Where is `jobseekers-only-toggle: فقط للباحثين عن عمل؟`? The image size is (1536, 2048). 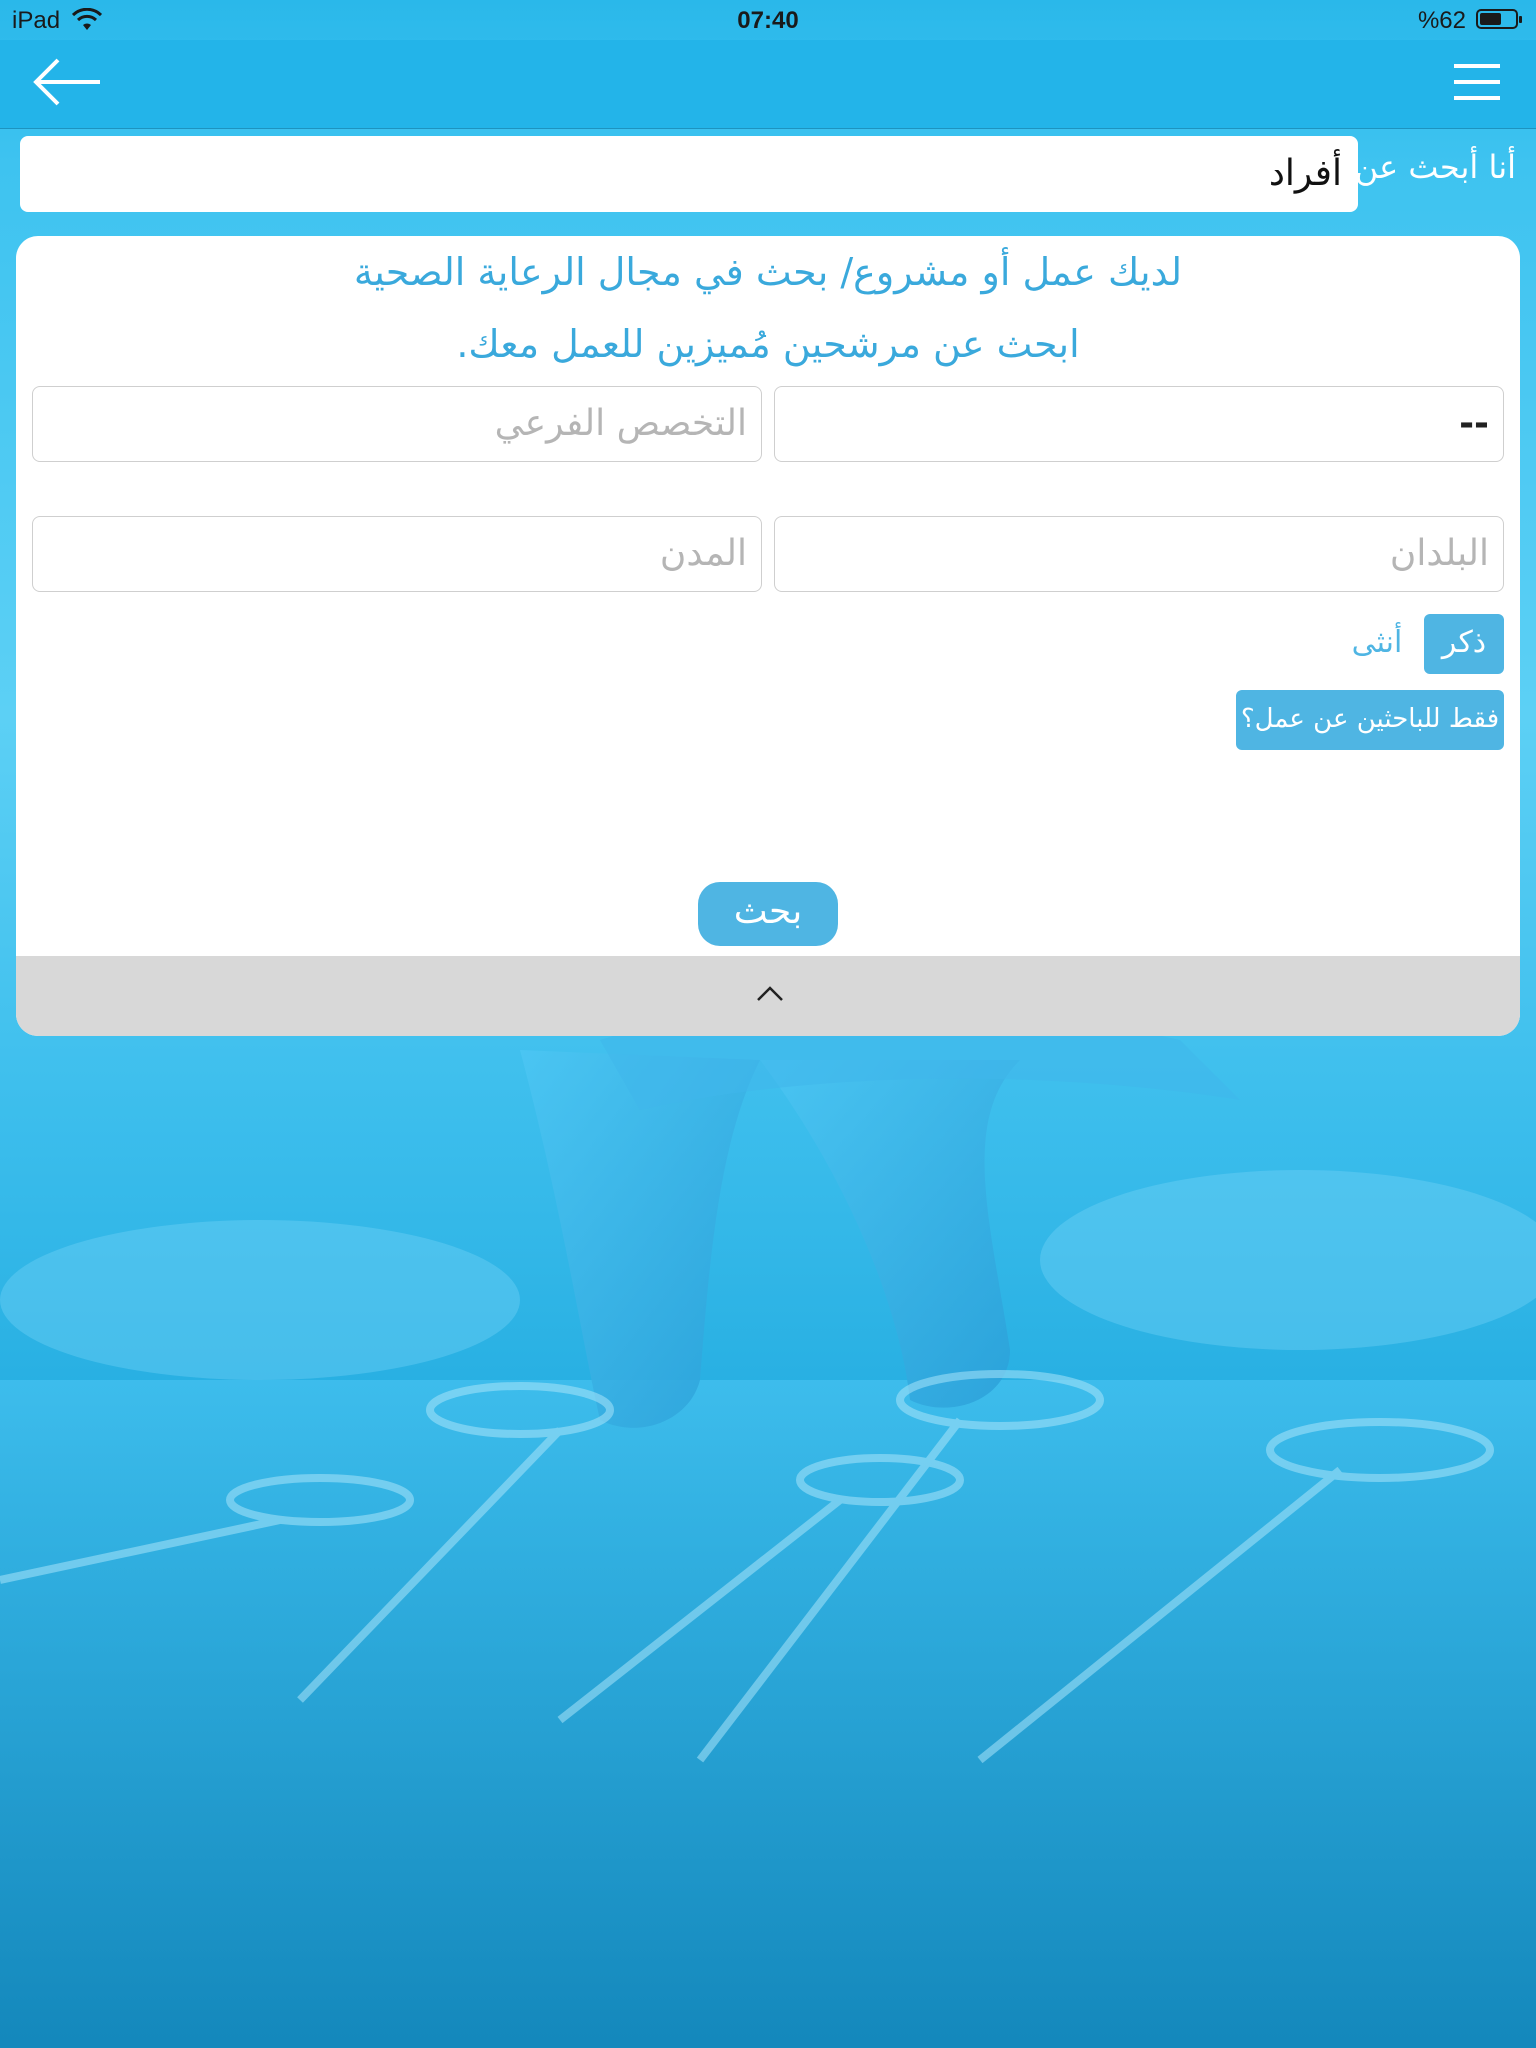
jobseekers-only-toggle: فقط للباحثين عن عمل؟ is located at coordinates (1370, 720).